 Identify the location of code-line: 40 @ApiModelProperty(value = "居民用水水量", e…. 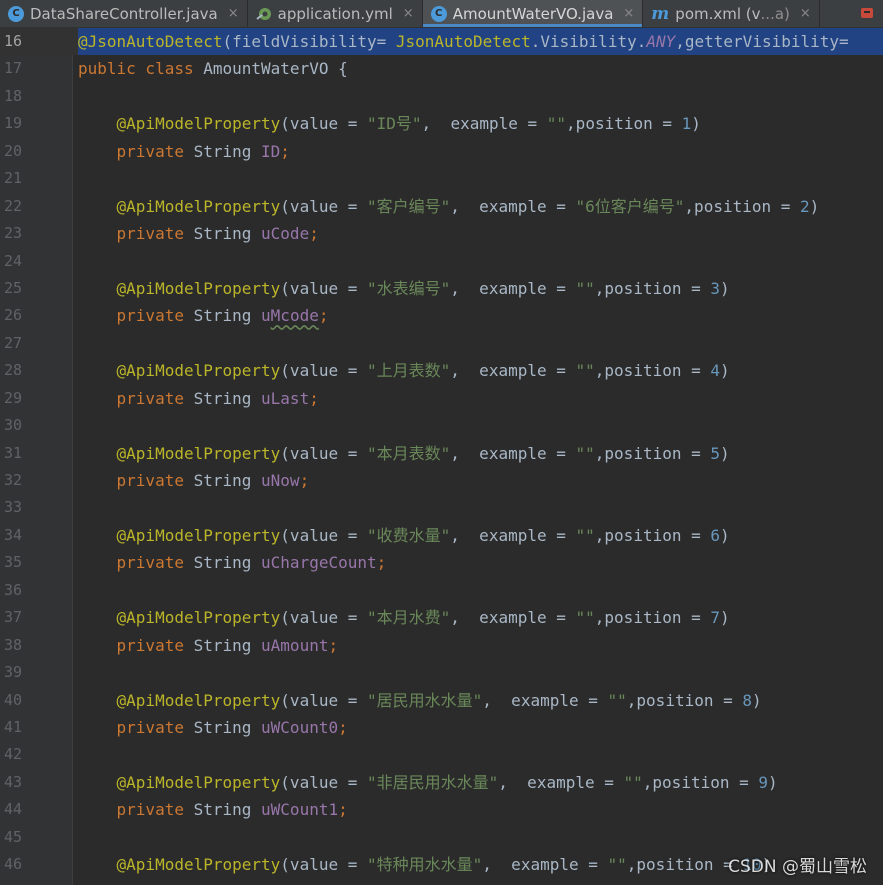
(441, 700).